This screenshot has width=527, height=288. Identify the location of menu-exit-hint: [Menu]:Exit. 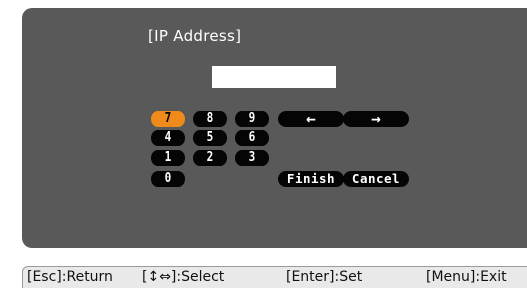
(466, 277).